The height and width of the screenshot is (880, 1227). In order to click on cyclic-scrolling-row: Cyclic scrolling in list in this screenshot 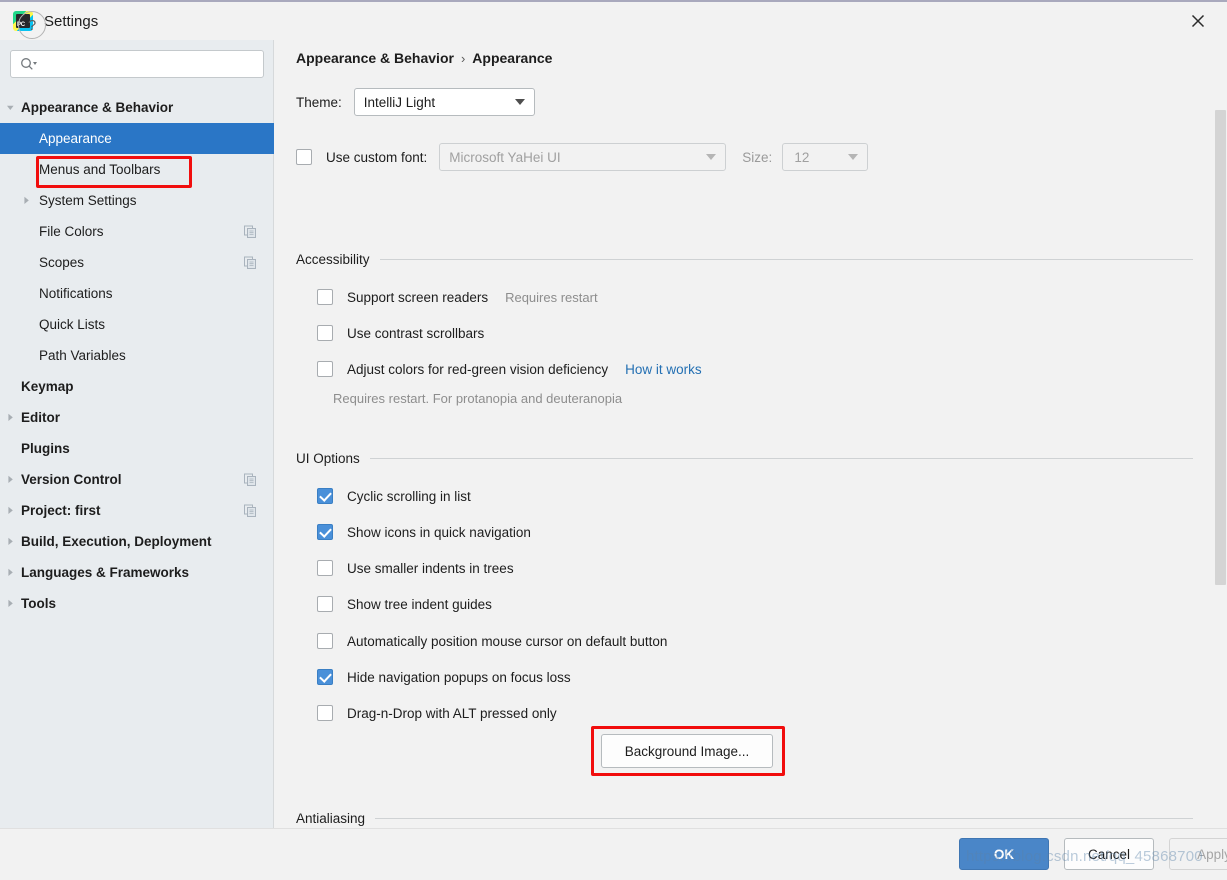, I will do `click(394, 496)`.